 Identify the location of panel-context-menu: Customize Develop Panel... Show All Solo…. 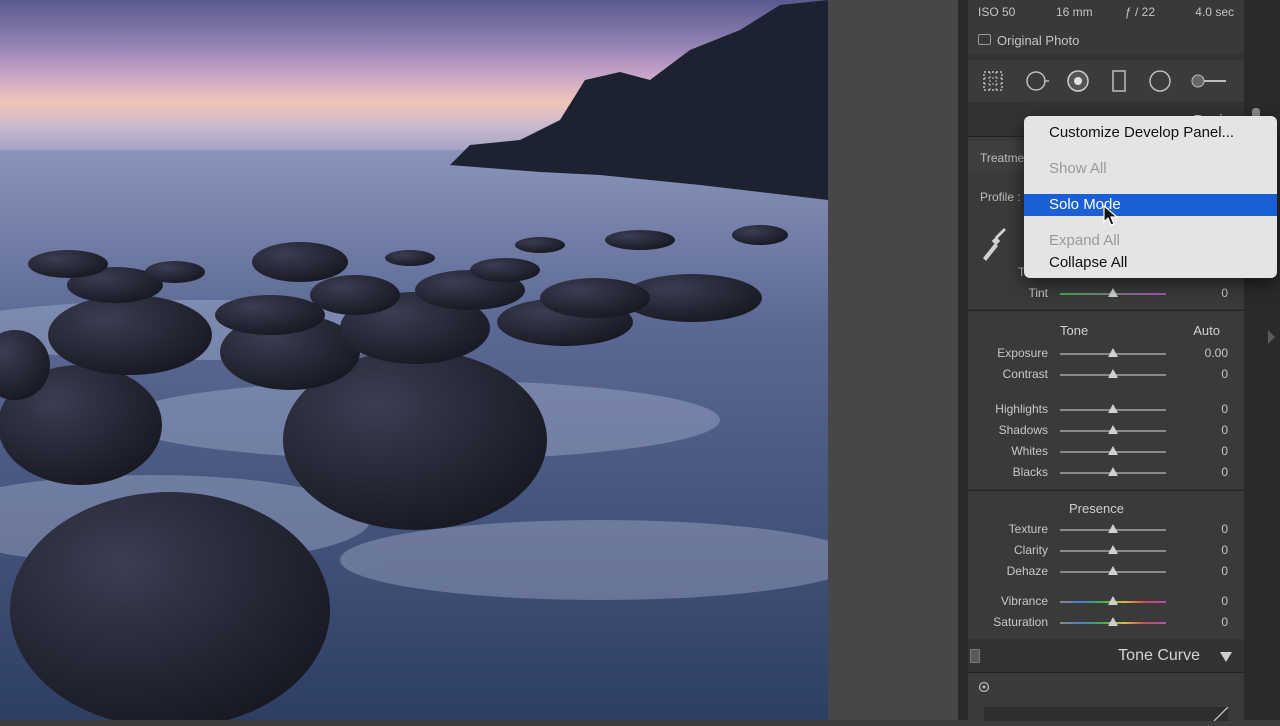
(1150, 197).